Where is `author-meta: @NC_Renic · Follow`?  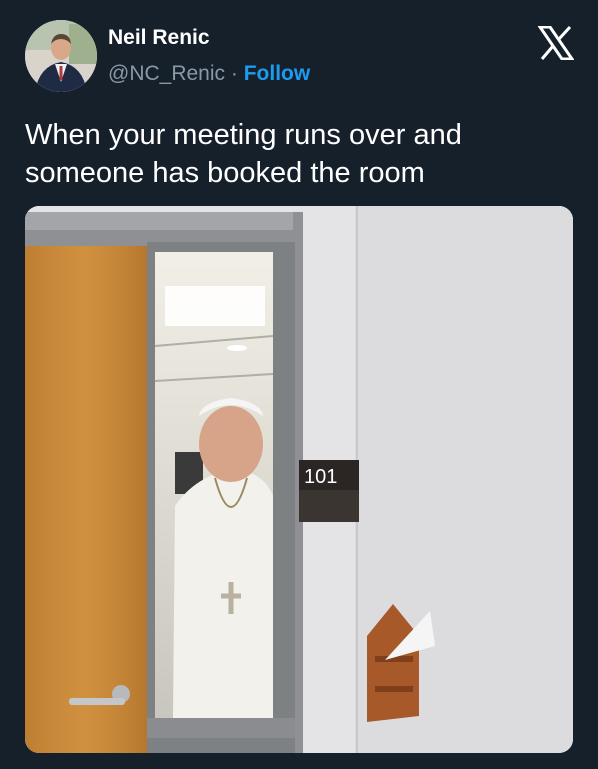
author-meta: @NC_Renic · Follow is located at coordinates (209, 74).